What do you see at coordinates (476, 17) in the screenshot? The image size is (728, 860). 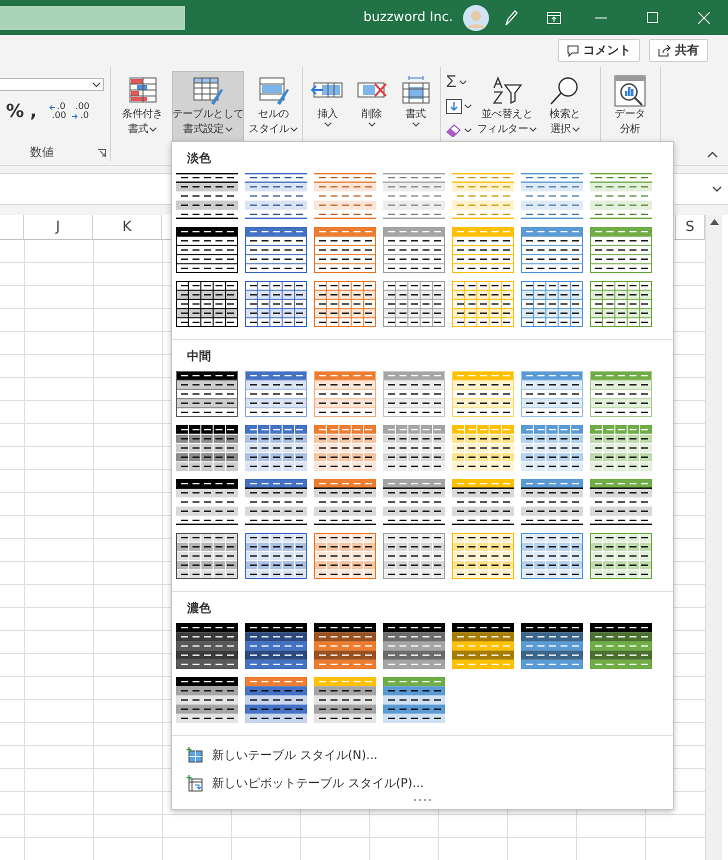 I see `avatar` at bounding box center [476, 17].